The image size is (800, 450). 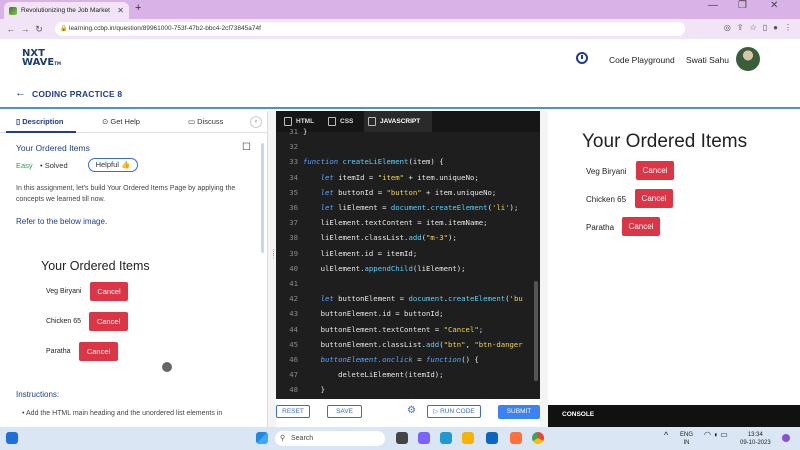 I want to click on timer-icon, so click(x=582, y=58).